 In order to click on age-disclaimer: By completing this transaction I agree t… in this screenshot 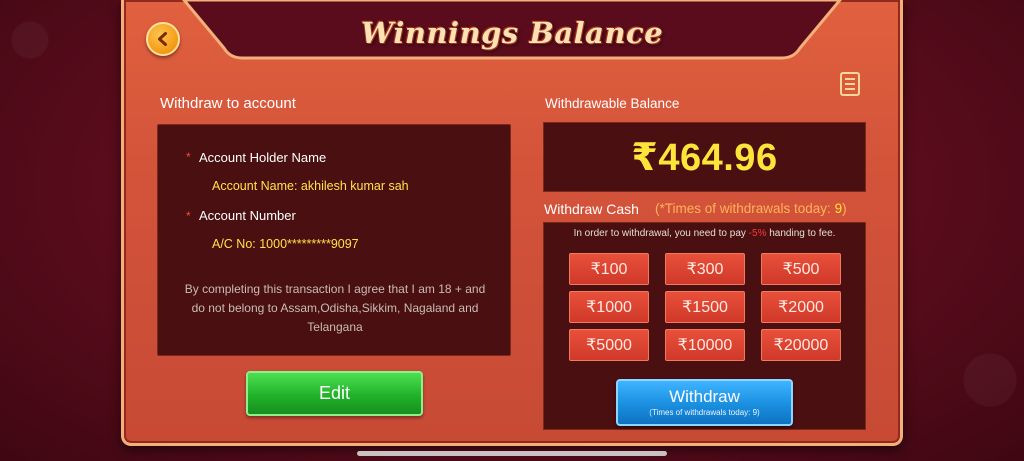, I will do `click(335, 308)`.